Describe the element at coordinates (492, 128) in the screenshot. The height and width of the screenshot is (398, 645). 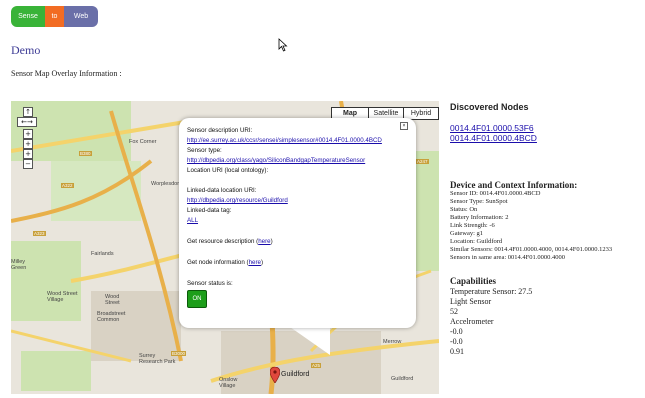
I see `node-link-53f6: 0014.4F01.0000.53F6` at that location.